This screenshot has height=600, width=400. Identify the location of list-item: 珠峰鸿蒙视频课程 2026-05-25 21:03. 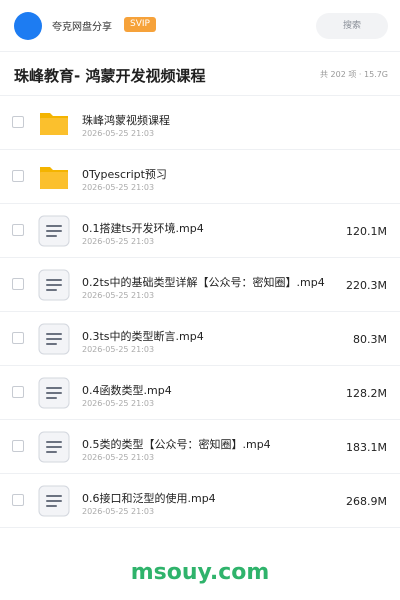
(200, 123).